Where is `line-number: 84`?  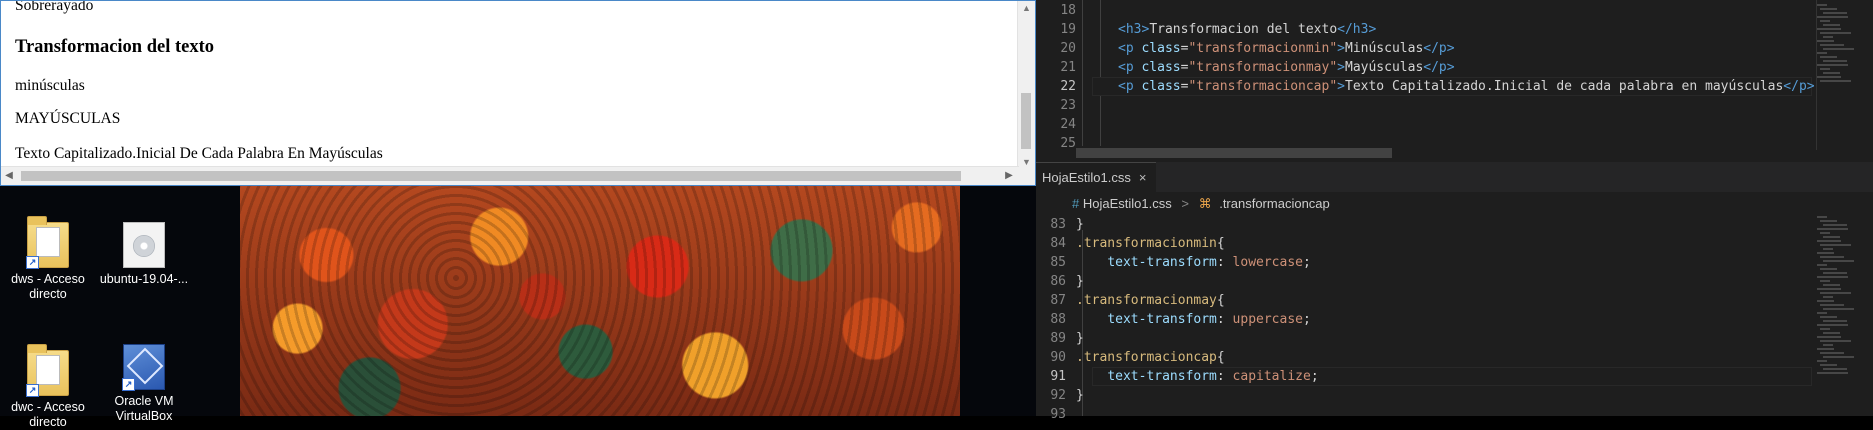
line-number: 84 is located at coordinates (1058, 243).